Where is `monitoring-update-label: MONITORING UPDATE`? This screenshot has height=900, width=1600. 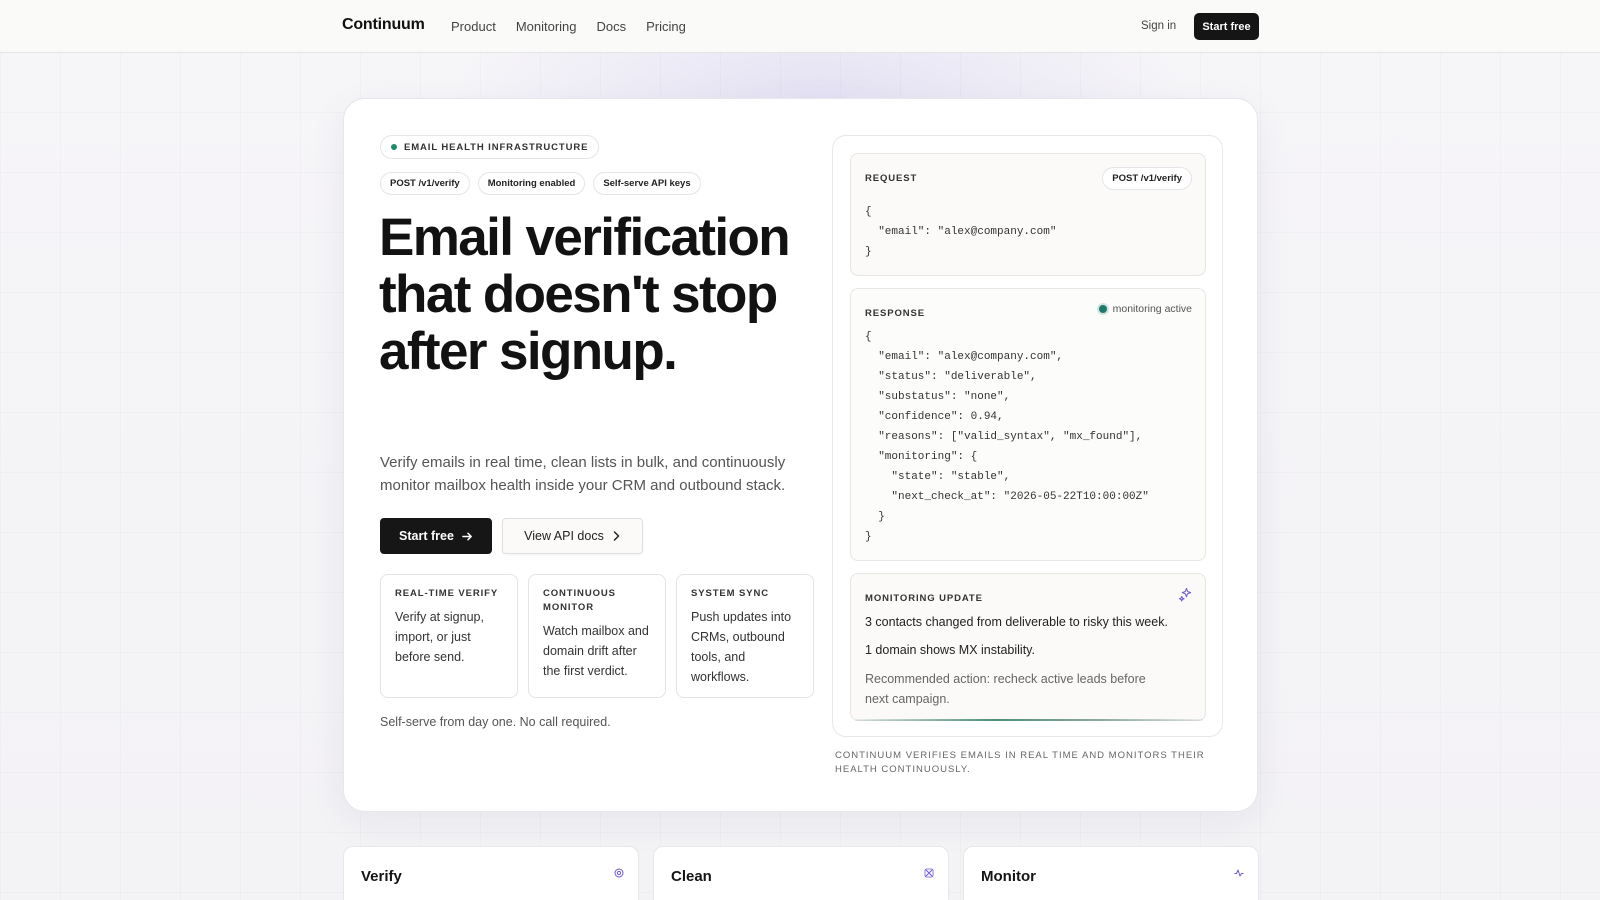 monitoring-update-label: MONITORING UPDATE is located at coordinates (924, 598).